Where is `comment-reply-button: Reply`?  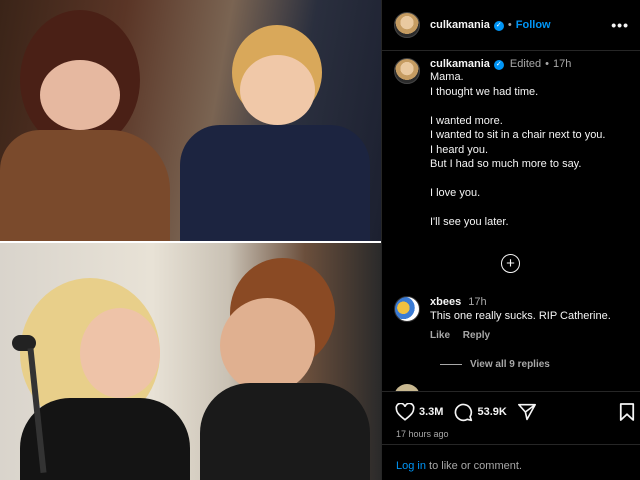
comment-reply-button: Reply is located at coordinates (476, 335).